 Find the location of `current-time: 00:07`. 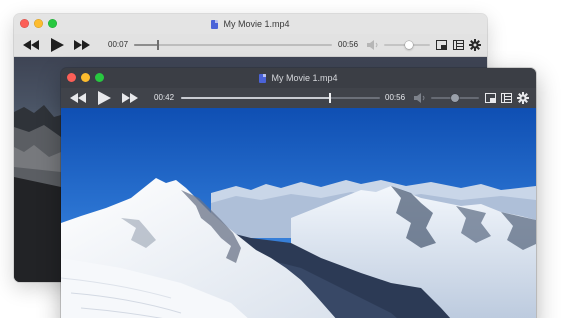

current-time: 00:07 is located at coordinates (118, 44).